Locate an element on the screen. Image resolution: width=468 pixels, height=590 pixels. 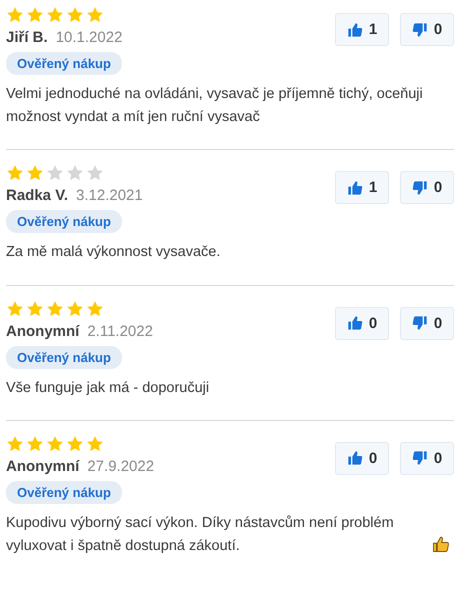
review-text: Velmi jednoduché na ovládáni, vysavač je příjemně tichý, oceňuji možnost vyndat a mít jen ruční vysavač is located at coordinates (215, 106).